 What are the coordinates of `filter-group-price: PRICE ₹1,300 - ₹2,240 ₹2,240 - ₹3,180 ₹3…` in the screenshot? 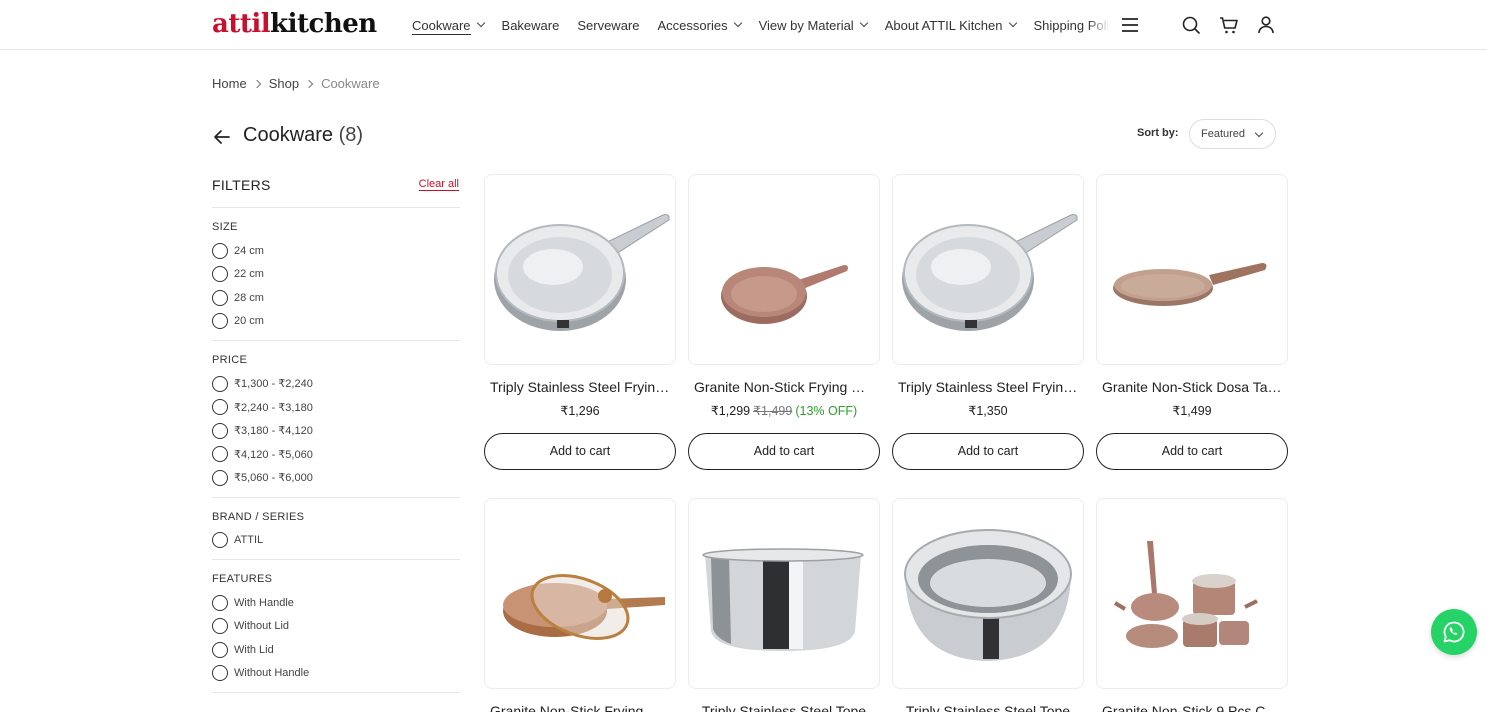 It's located at (336, 419).